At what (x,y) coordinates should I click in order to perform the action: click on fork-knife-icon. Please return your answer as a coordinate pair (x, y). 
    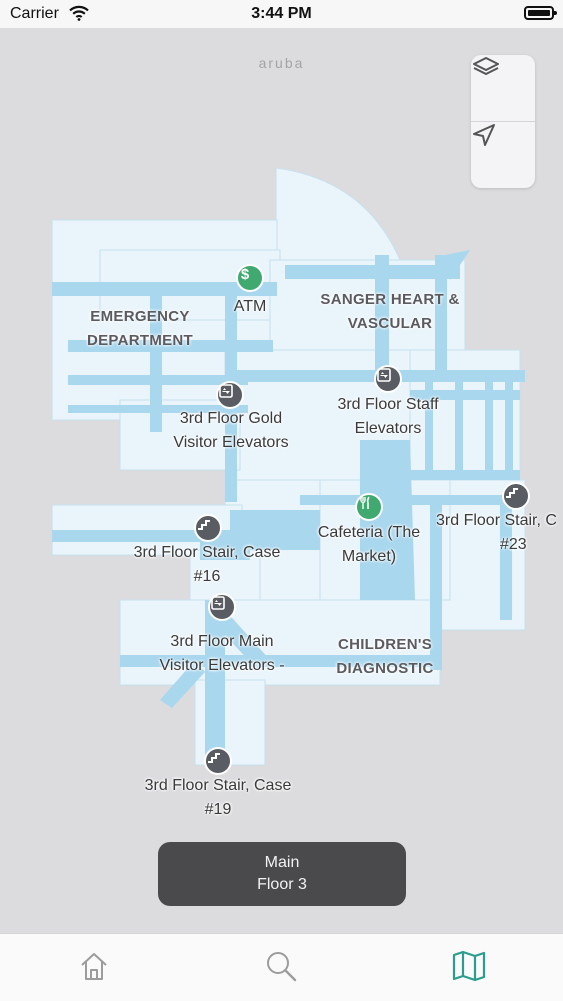
    Looking at the image, I should click on (365, 502).